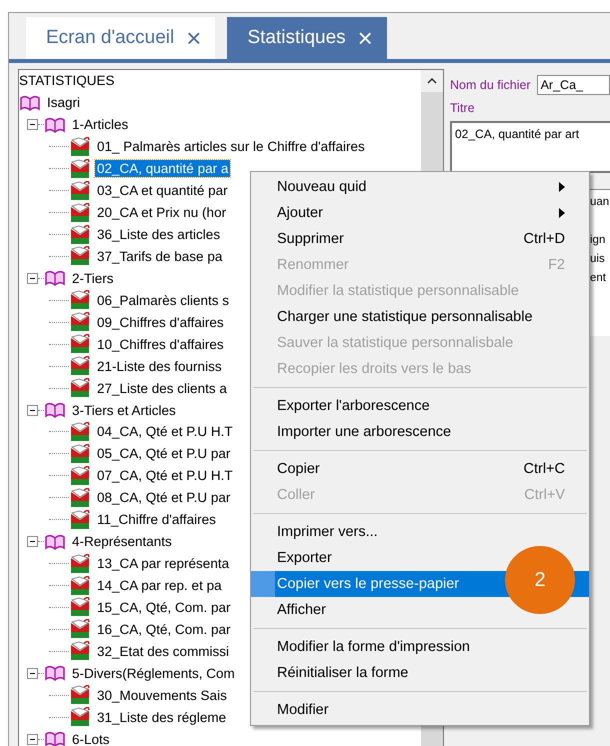 This screenshot has width=610, height=746. I want to click on shortcut-text: Ctrl+V, so click(544, 495).